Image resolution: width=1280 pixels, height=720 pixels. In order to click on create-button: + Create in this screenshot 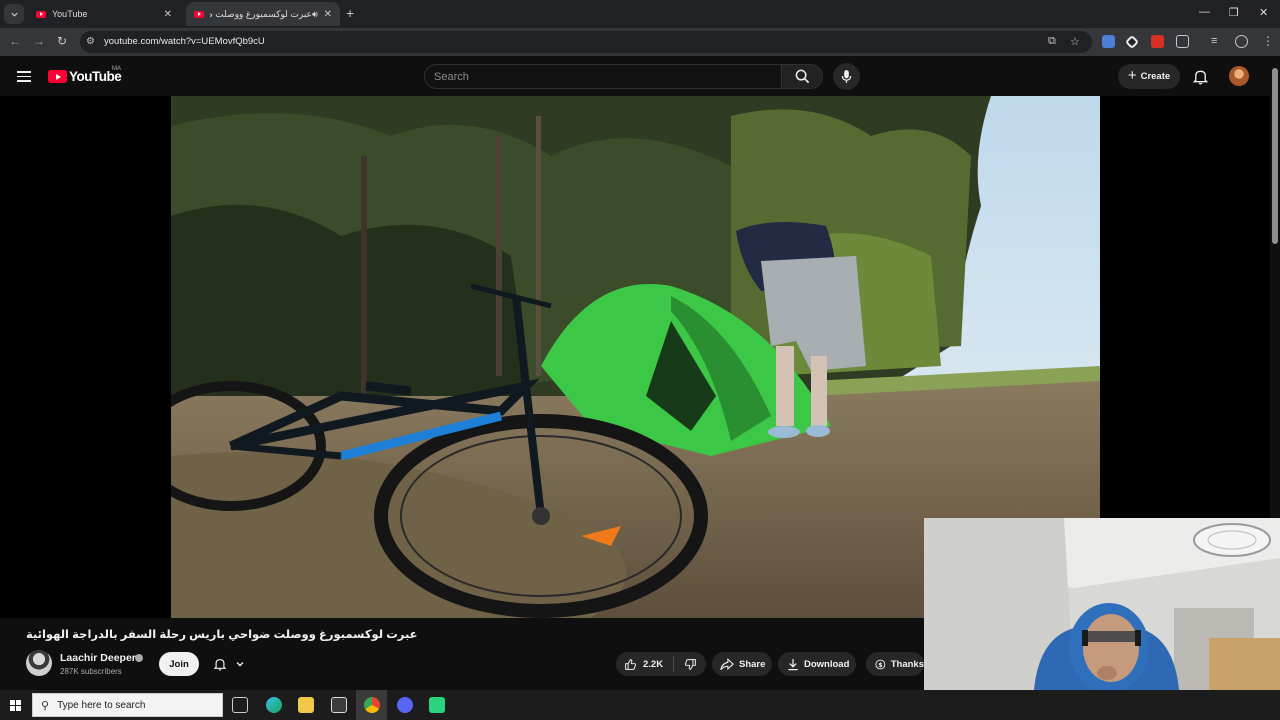, I will do `click(1149, 76)`.